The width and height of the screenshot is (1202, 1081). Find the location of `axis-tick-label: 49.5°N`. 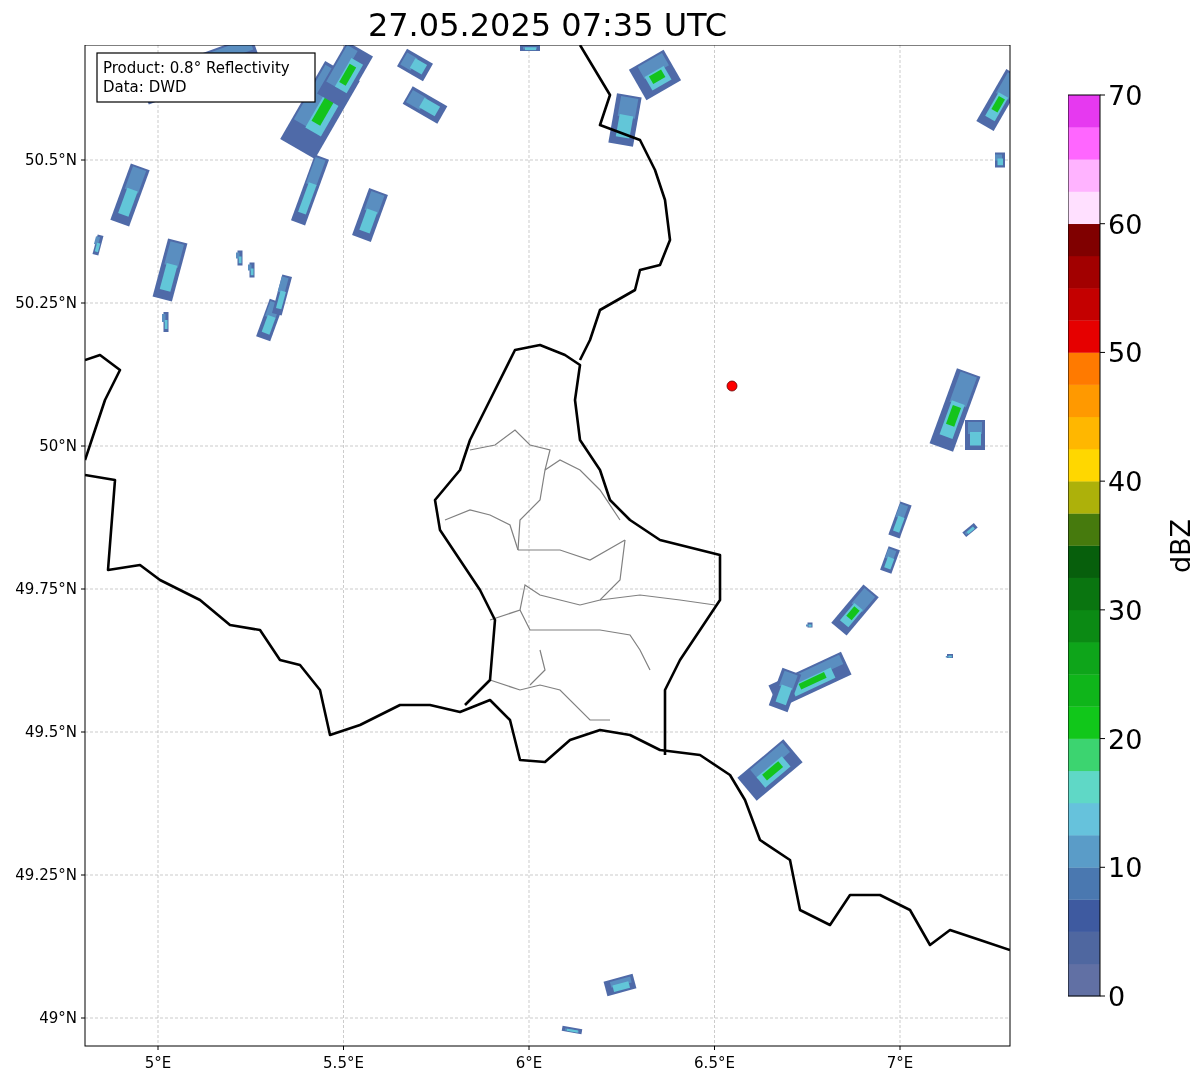

axis-tick-label: 49.5°N is located at coordinates (50, 732).